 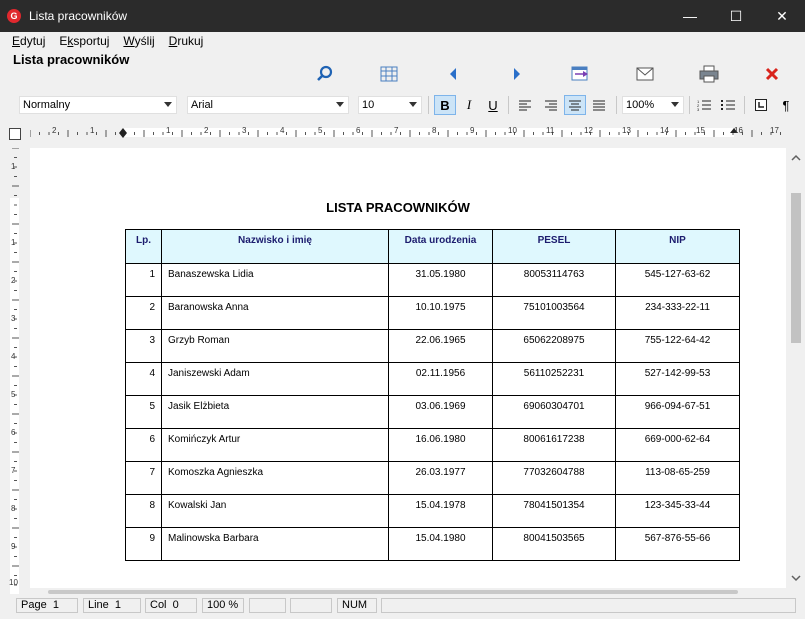 I want to click on underline-button: U, so click(x=493, y=105).